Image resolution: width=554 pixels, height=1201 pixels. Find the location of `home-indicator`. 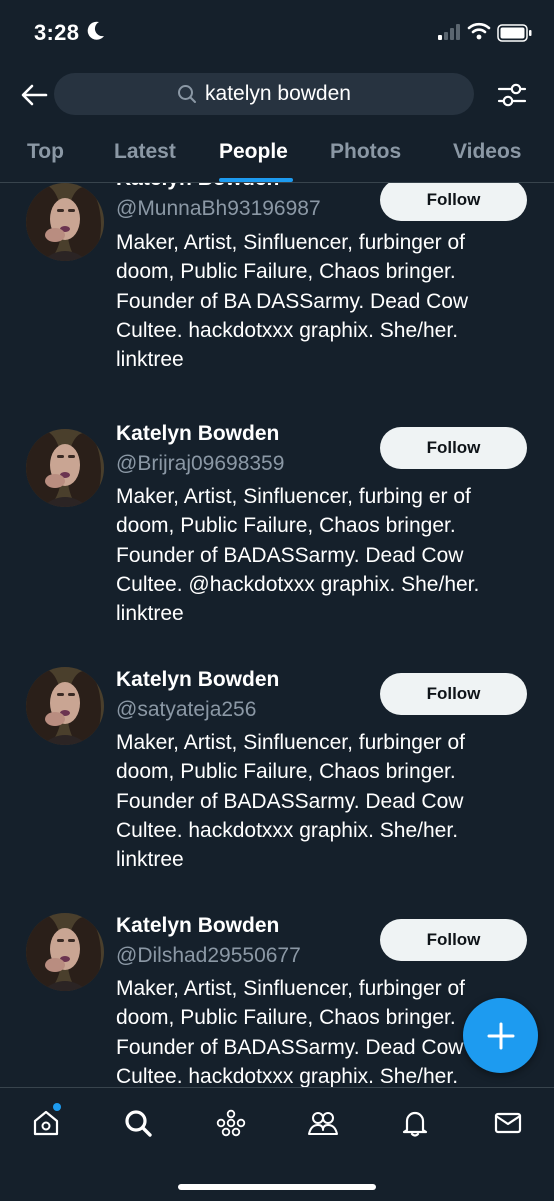

home-indicator is located at coordinates (277, 1187).